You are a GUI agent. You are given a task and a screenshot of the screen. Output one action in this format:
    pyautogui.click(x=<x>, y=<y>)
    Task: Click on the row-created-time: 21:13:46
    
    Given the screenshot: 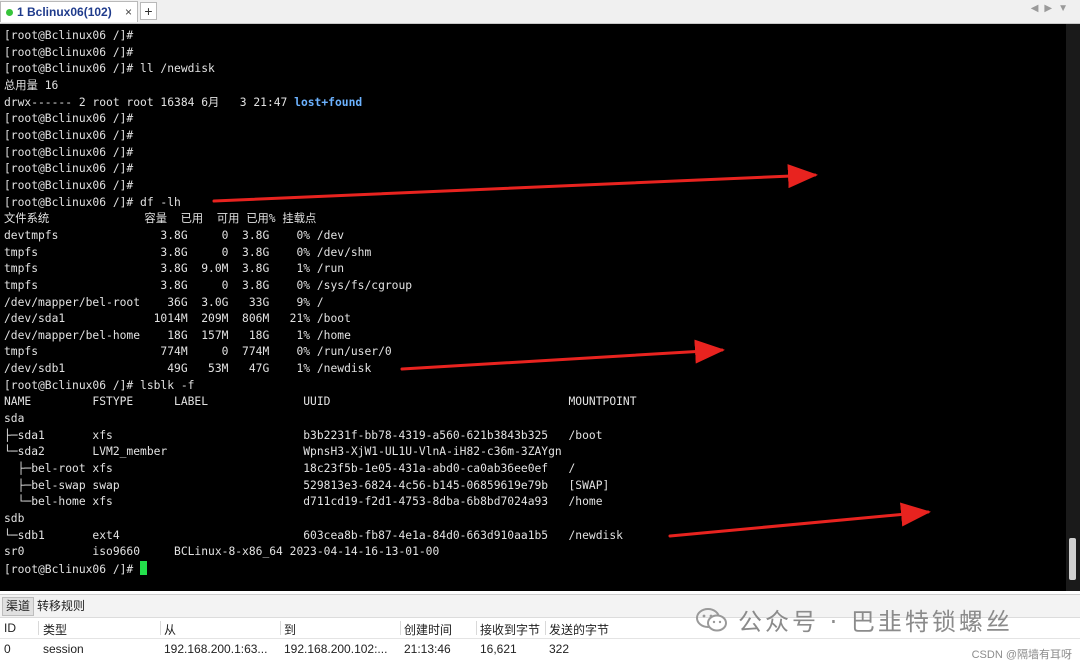 What is the action you would take?
    pyautogui.click(x=427, y=649)
    